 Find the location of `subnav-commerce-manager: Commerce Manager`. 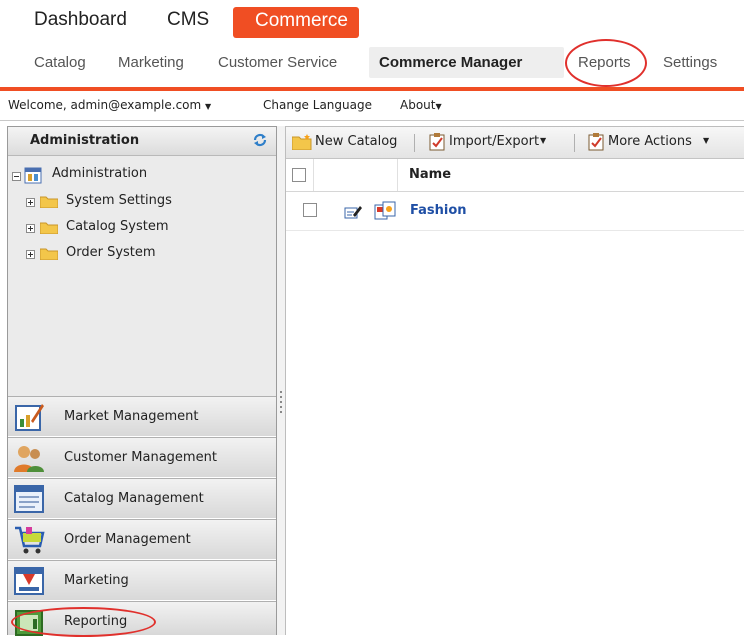

subnav-commerce-manager: Commerce Manager is located at coordinates (466, 62).